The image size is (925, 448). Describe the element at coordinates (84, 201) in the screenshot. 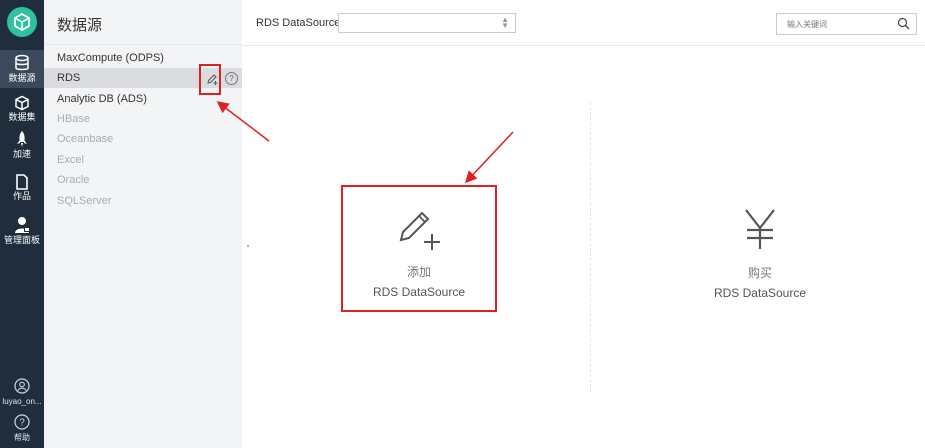

I see `datasource-item-label: SQLServer` at that location.